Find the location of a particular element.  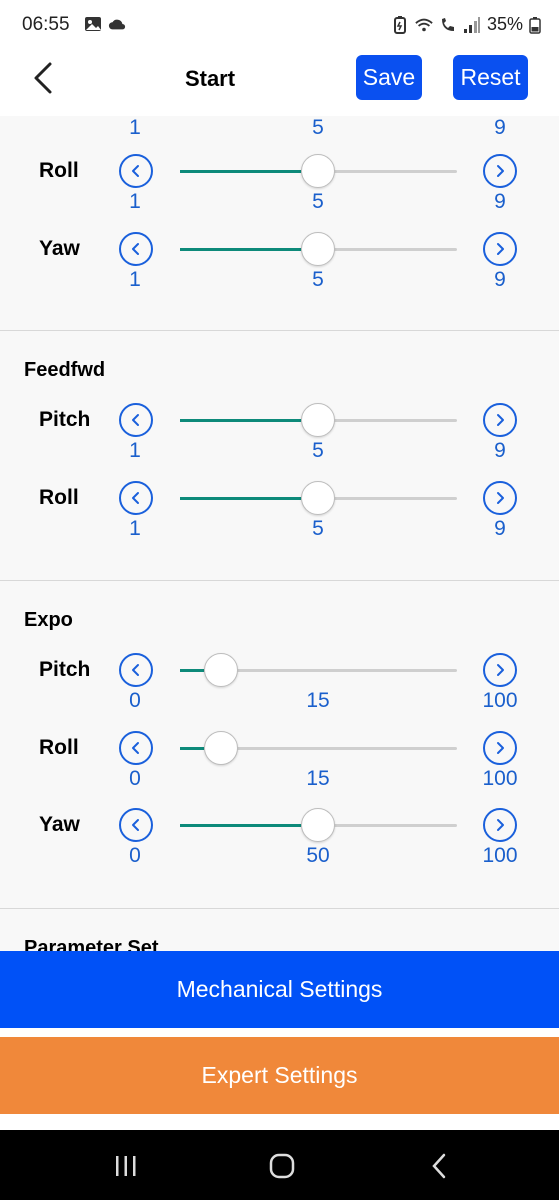

back-icon is located at coordinates (440, 1166).